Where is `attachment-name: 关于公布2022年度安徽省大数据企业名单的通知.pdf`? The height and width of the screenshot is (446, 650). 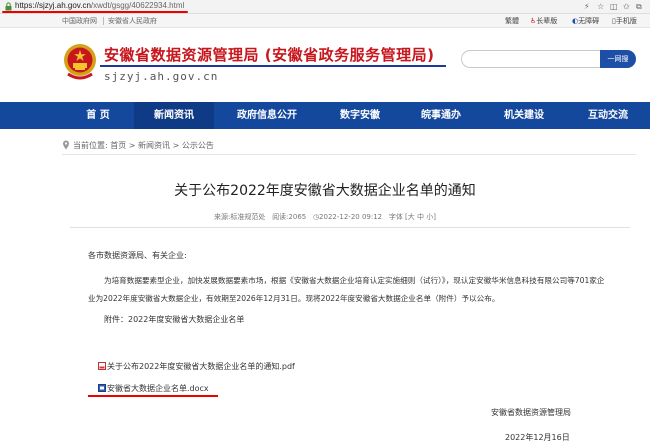
attachment-name: 关于公布2022年度安徽省大数据企业名单的通知.pdf is located at coordinates (201, 366).